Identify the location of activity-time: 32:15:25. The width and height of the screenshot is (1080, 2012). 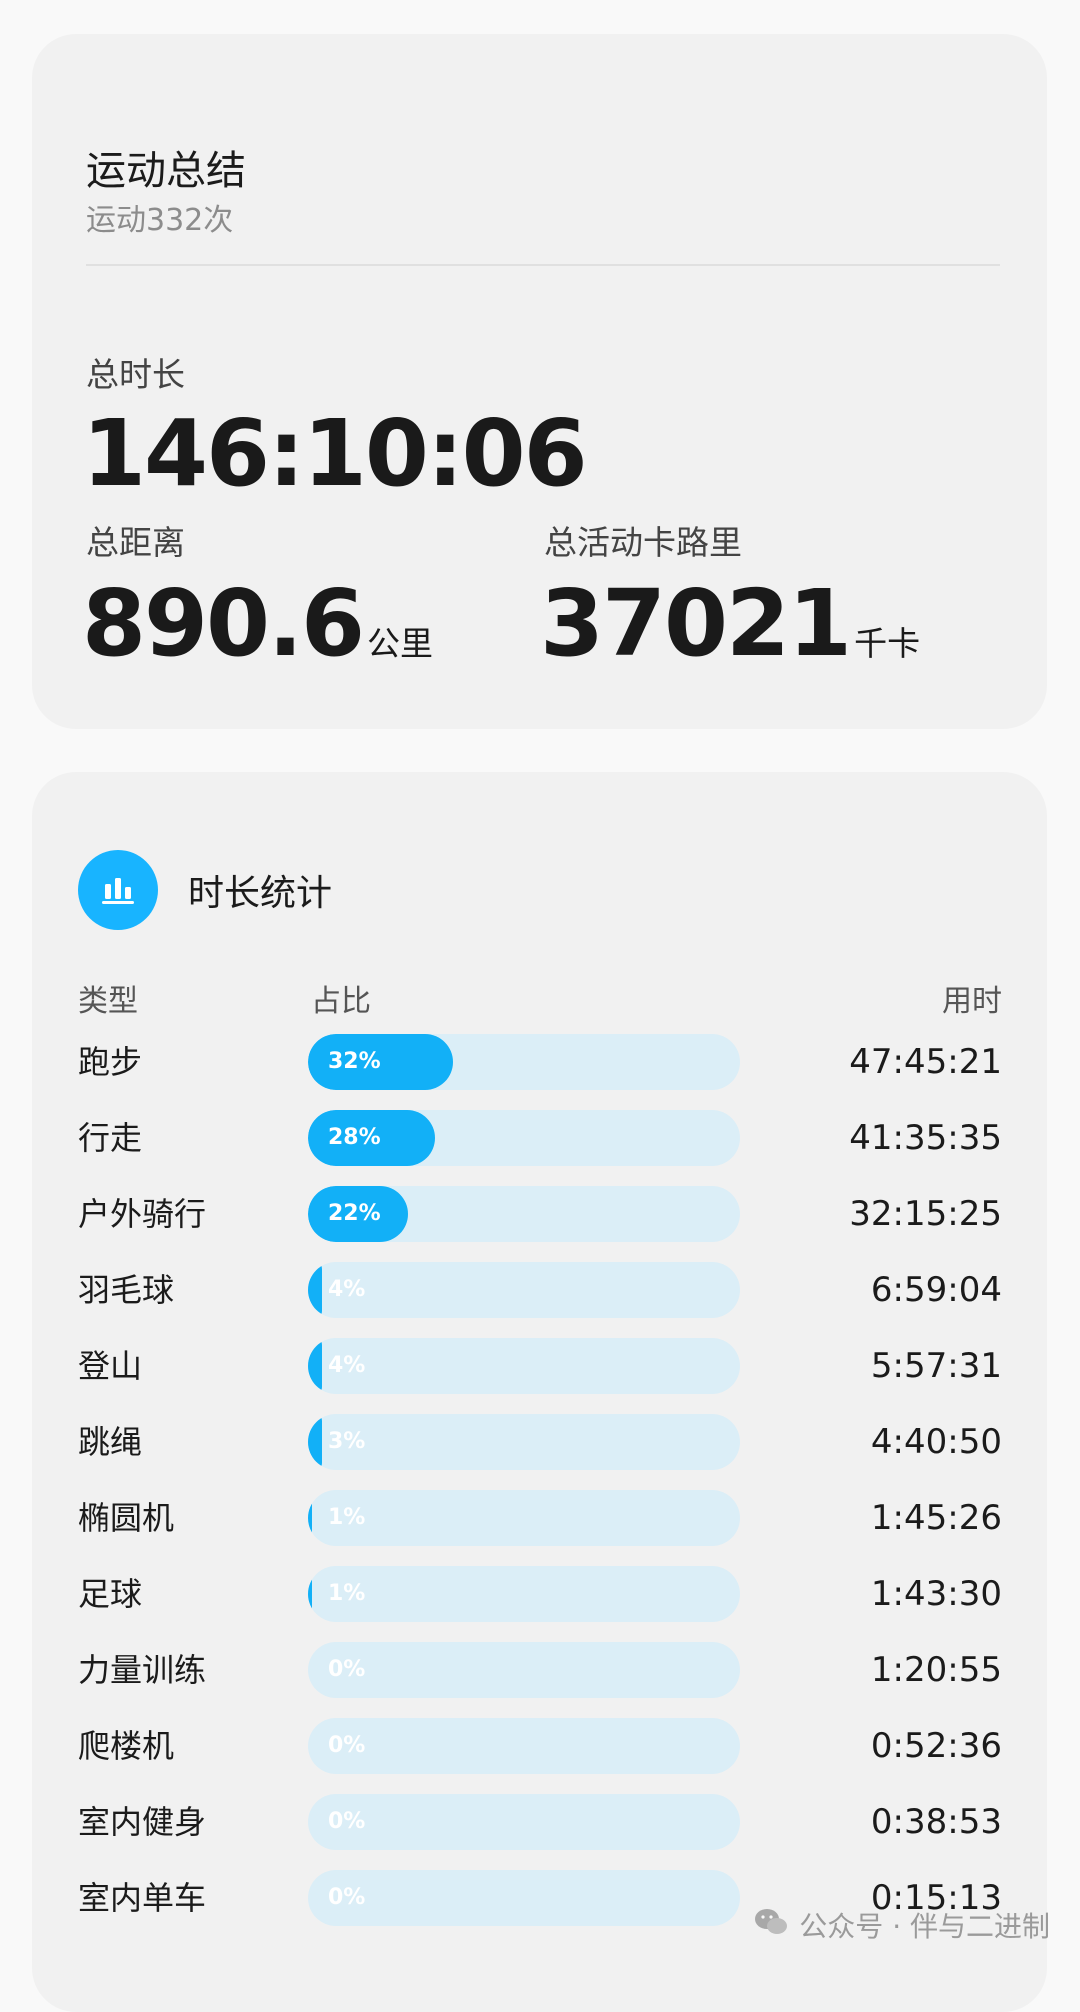
(925, 1214).